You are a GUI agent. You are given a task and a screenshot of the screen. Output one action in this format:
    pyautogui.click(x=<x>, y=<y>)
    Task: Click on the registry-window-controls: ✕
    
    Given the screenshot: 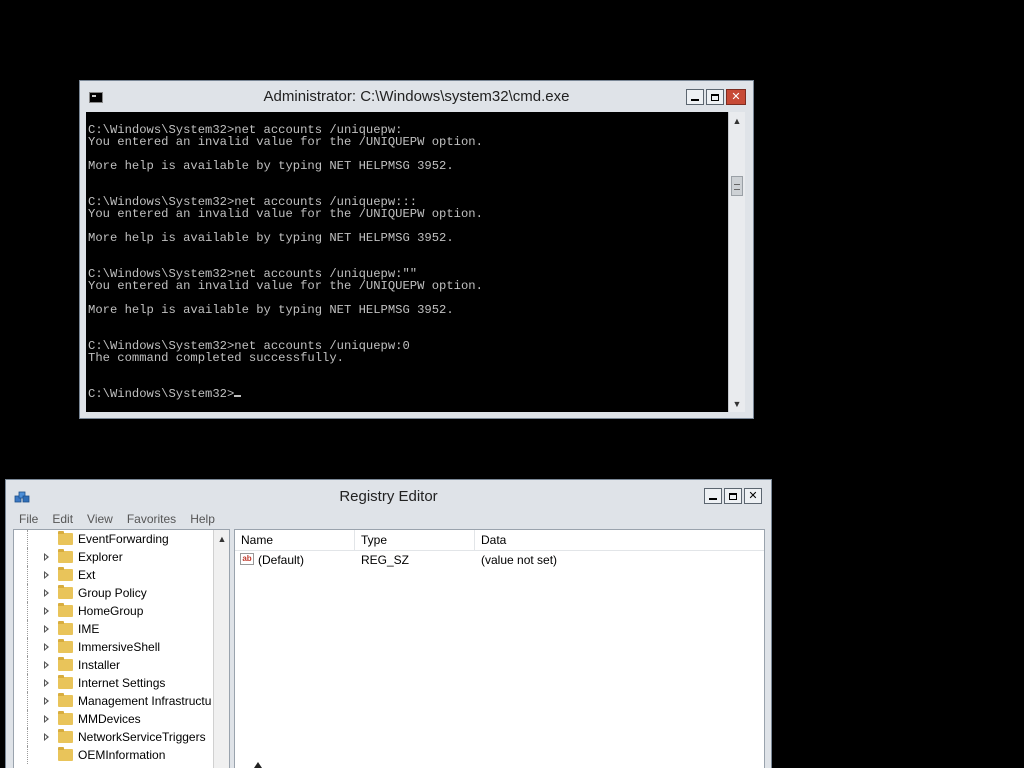 What is the action you would take?
    pyautogui.click(x=733, y=496)
    